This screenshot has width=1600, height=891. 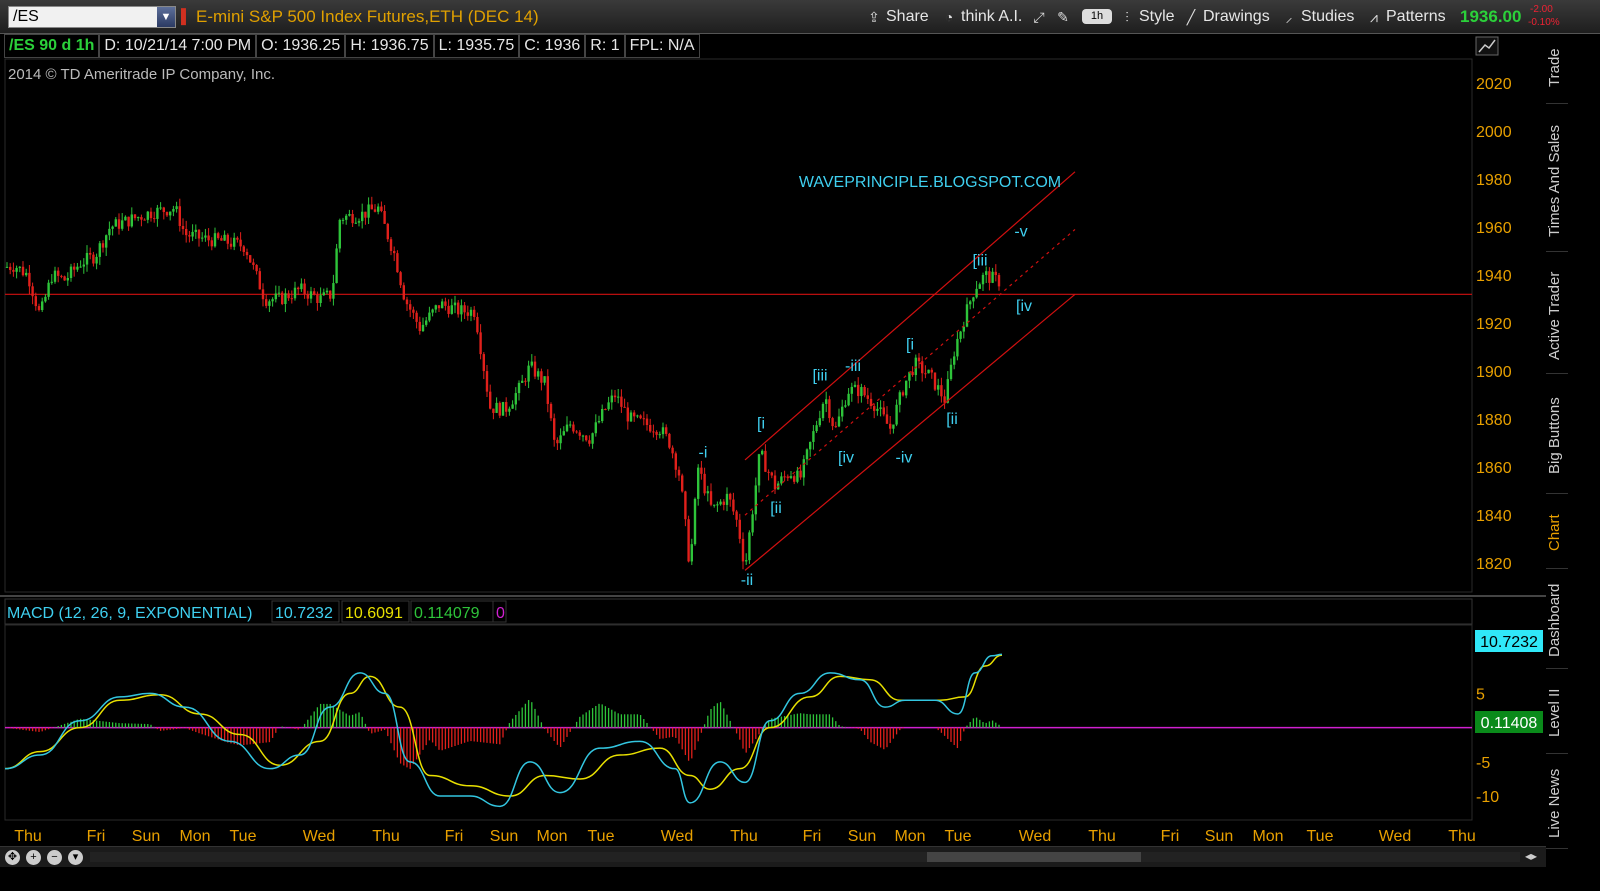 I want to click on zoom-box-icon: ▾, so click(x=75, y=857).